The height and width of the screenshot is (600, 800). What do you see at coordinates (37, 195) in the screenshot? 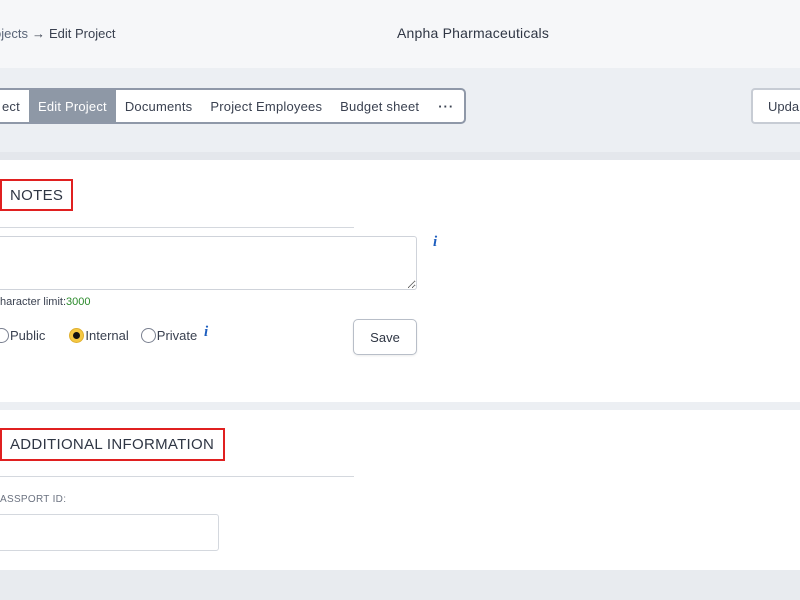
I see `notes-section-title: NOTES` at bounding box center [37, 195].